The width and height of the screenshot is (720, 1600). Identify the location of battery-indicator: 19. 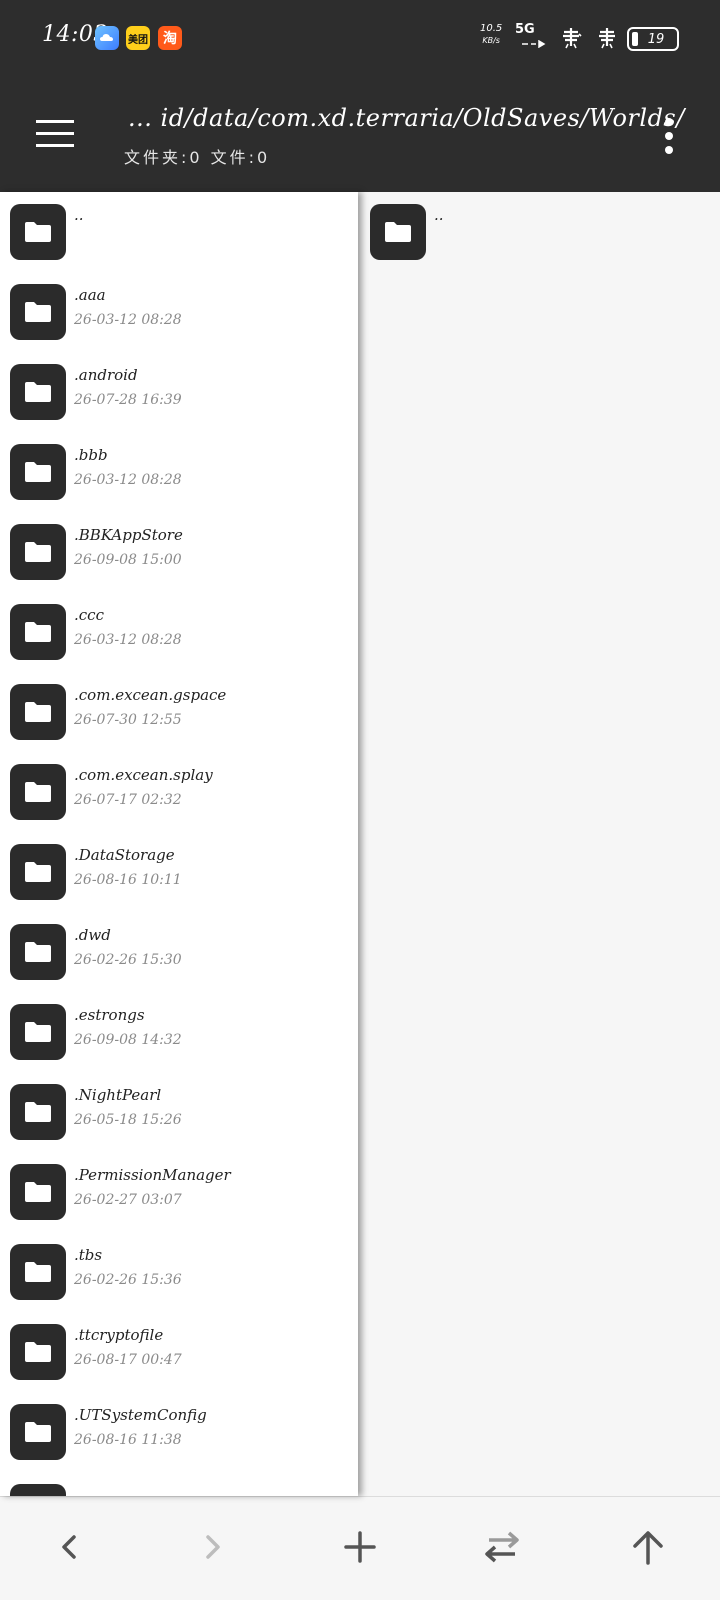
(653, 39).